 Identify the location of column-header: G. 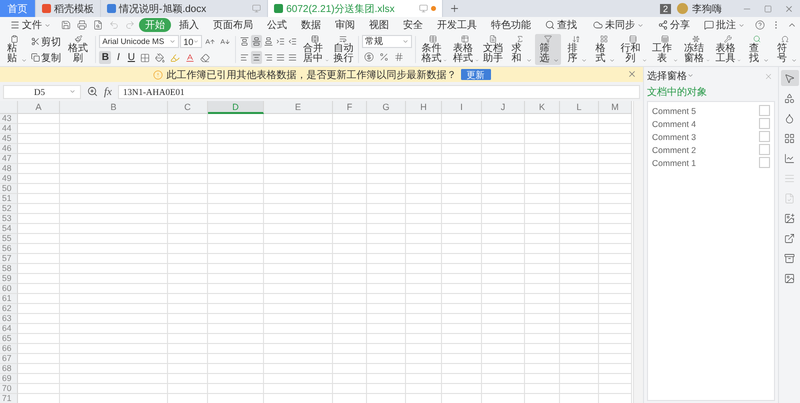
(386, 107).